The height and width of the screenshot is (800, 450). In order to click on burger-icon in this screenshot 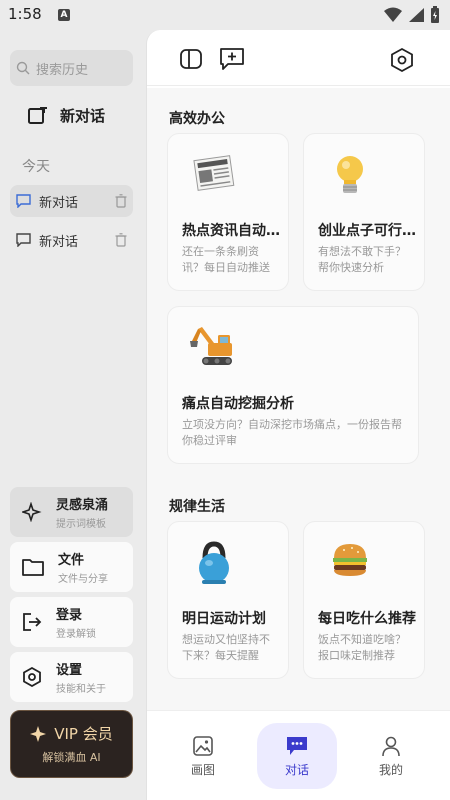, I will do `click(350, 560)`.